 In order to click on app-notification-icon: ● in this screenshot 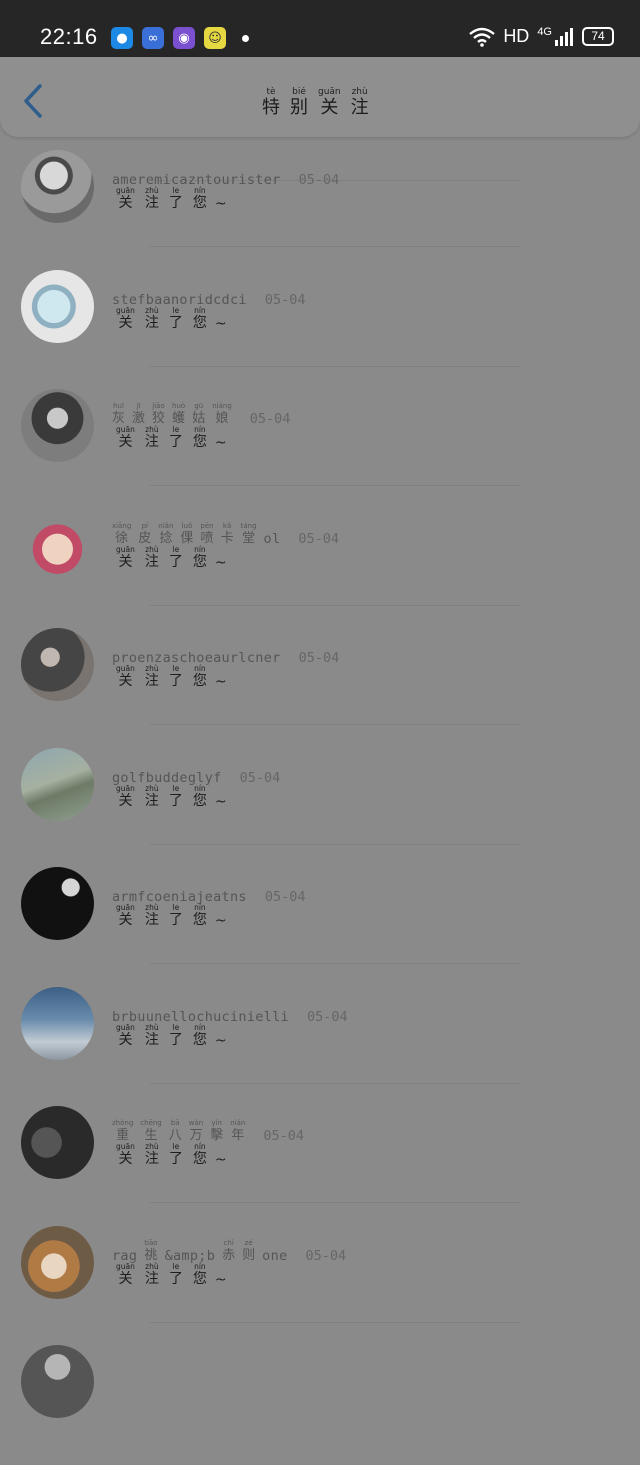, I will do `click(122, 38)`.